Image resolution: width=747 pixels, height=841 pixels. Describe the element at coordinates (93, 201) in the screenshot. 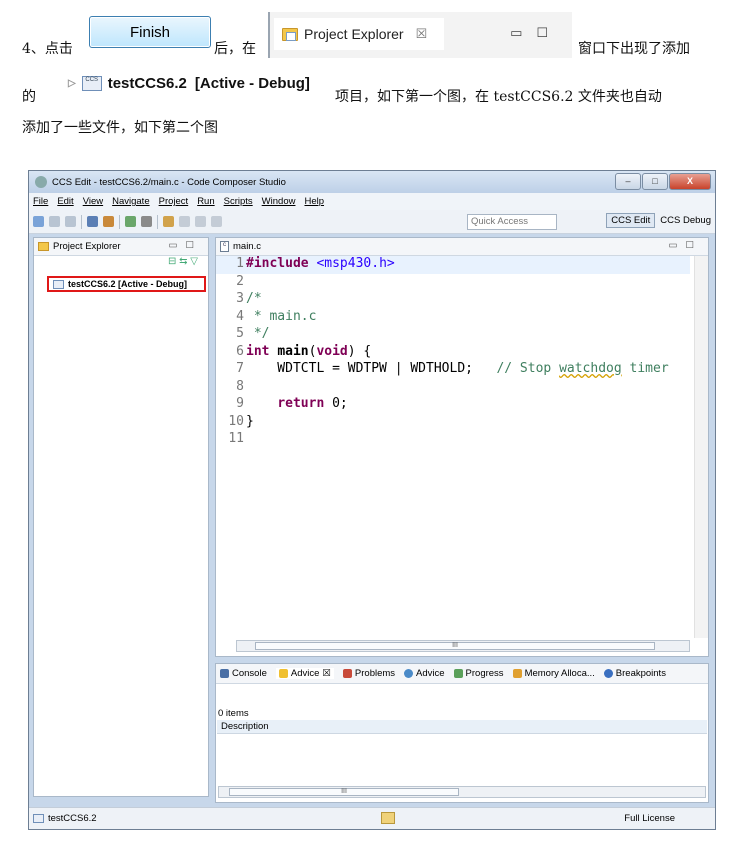

I see `menu-view: View` at that location.